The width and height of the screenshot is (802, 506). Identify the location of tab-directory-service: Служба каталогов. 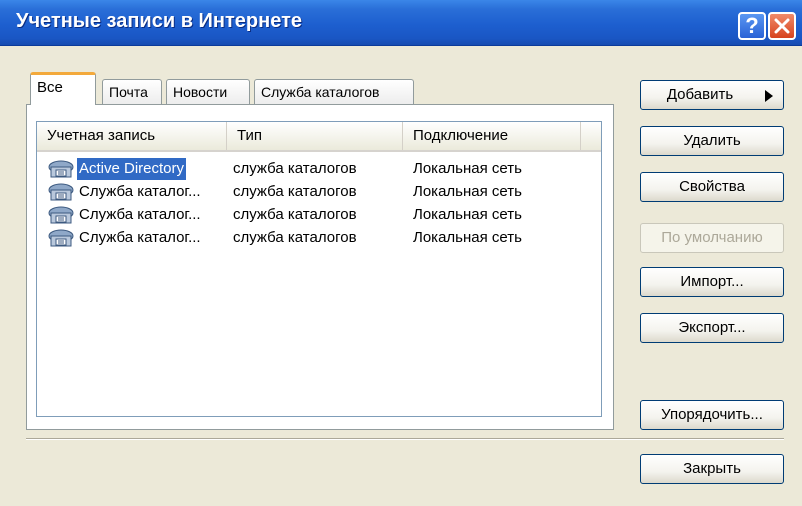
(334, 92).